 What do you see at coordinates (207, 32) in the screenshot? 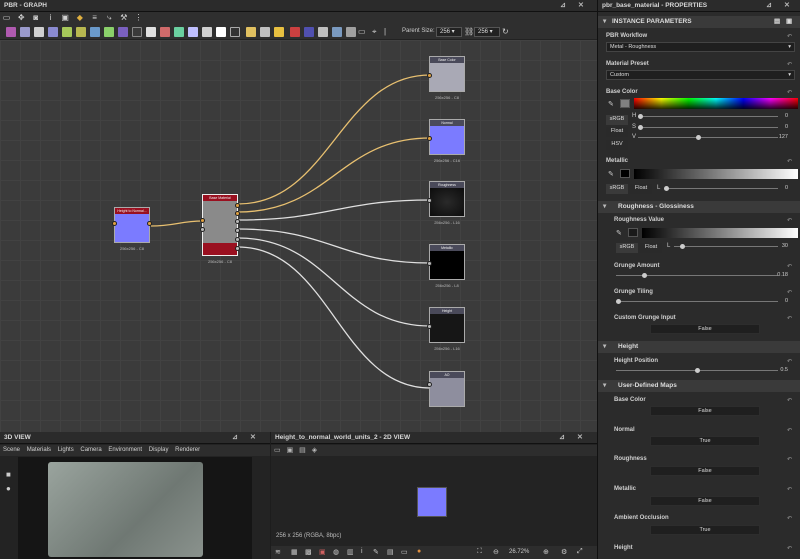
I see `grayscale-icon` at bounding box center [207, 32].